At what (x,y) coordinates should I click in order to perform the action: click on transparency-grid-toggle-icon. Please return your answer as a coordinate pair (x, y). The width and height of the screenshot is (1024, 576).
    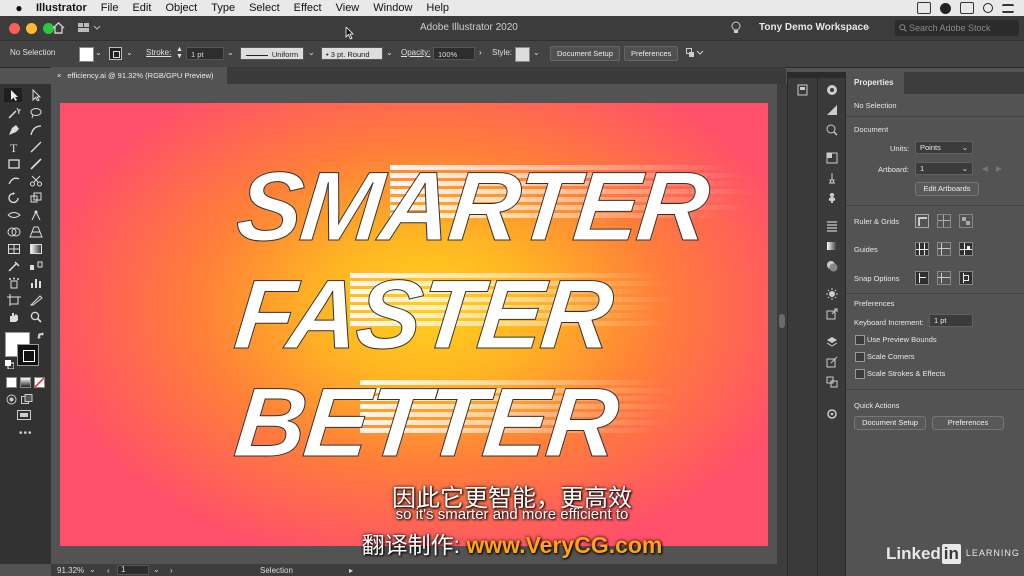
    Looking at the image, I should click on (966, 221).